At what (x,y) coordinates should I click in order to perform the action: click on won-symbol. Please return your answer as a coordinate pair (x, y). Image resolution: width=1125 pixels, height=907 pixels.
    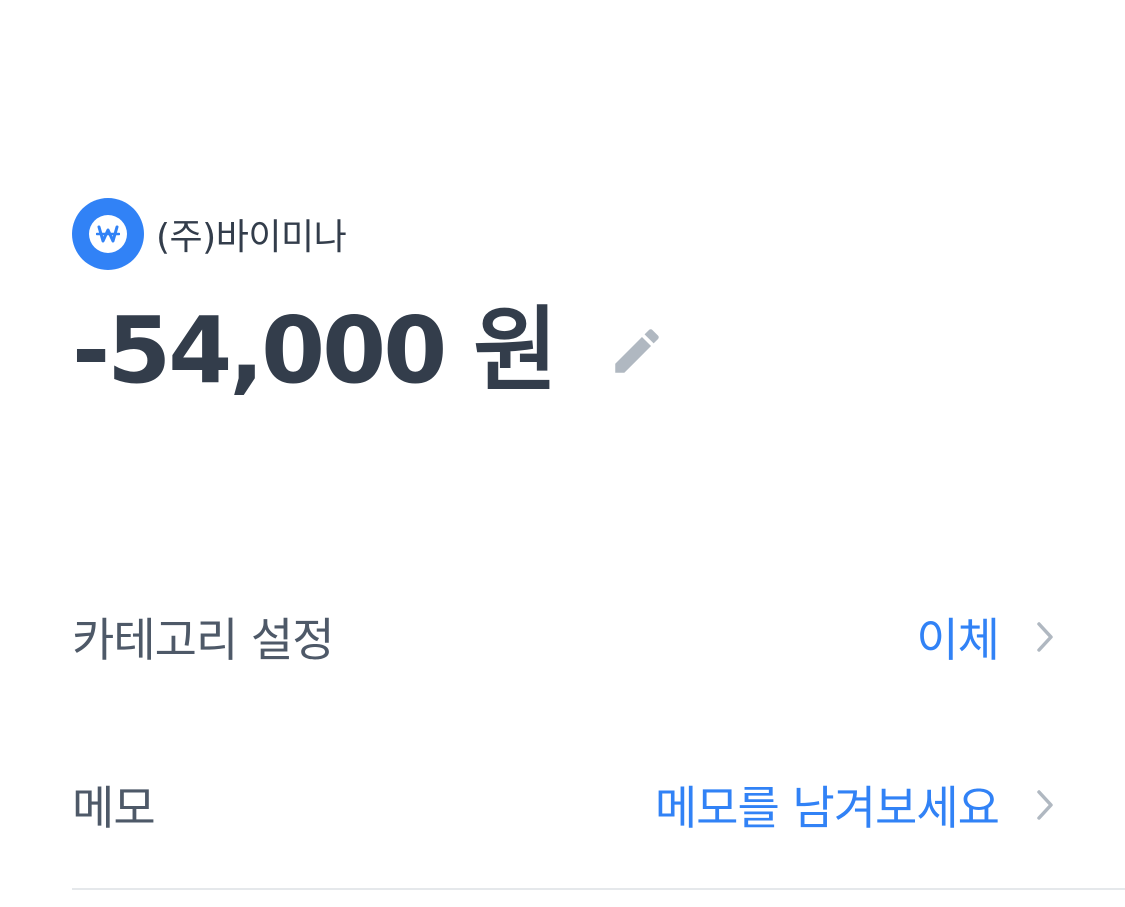
    Looking at the image, I should click on (108, 234).